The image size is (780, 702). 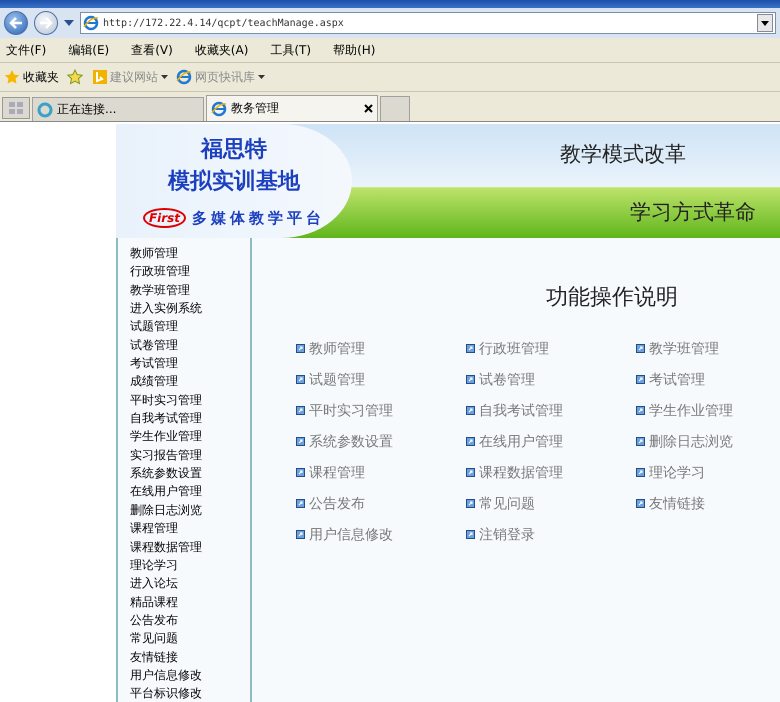 I want to click on menu-item: 查看(V), so click(x=152, y=50).